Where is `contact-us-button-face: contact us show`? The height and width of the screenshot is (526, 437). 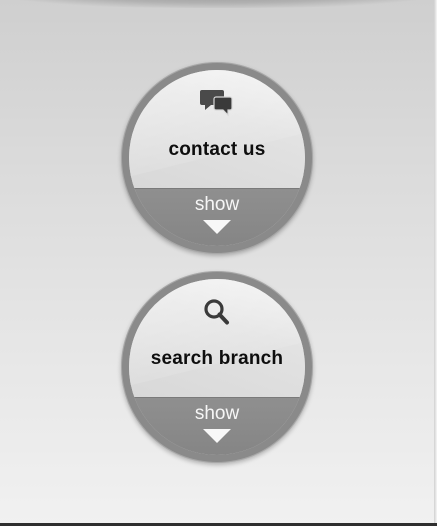
contact-us-button-face: contact us show is located at coordinates (217, 158).